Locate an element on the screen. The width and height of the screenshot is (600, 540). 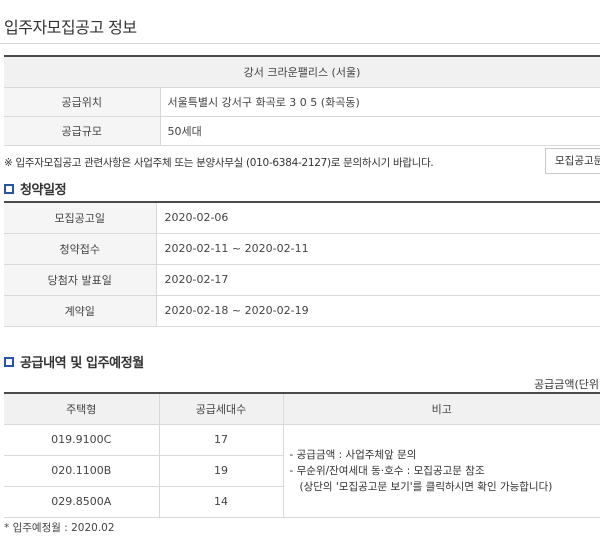
unit-count: 17 is located at coordinates (221, 440).